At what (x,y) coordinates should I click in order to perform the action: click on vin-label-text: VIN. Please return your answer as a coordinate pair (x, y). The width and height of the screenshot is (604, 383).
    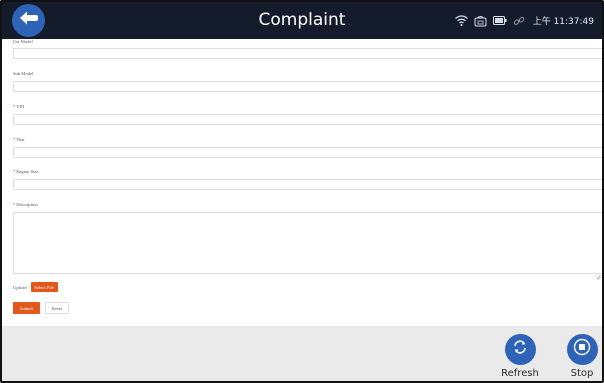
    Looking at the image, I should click on (20, 106).